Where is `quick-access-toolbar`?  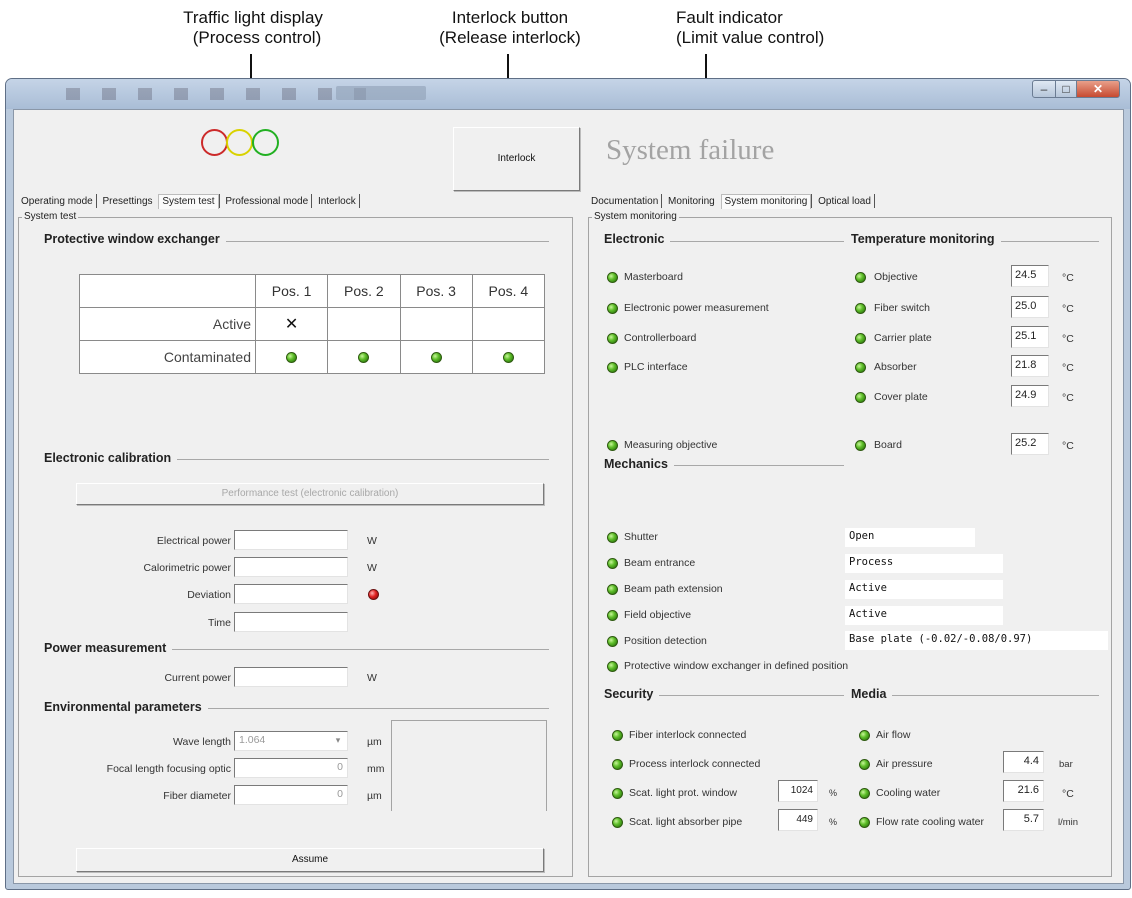 quick-access-toolbar is located at coordinates (216, 94).